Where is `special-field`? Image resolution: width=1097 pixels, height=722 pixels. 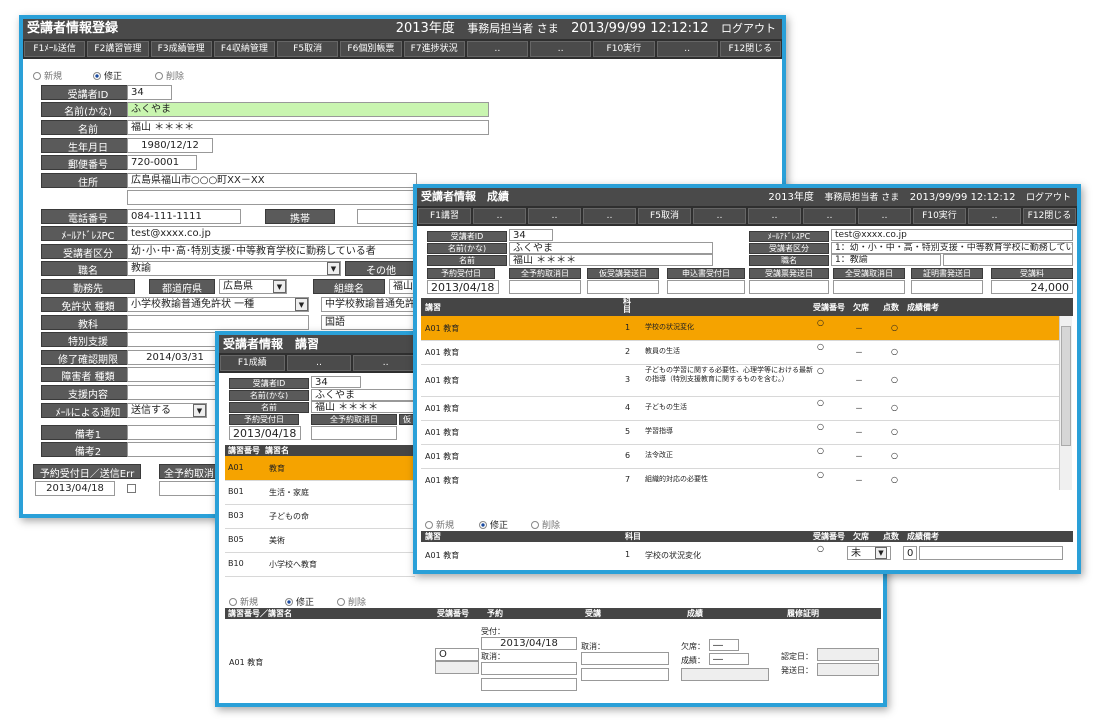 special-field is located at coordinates (177, 339).